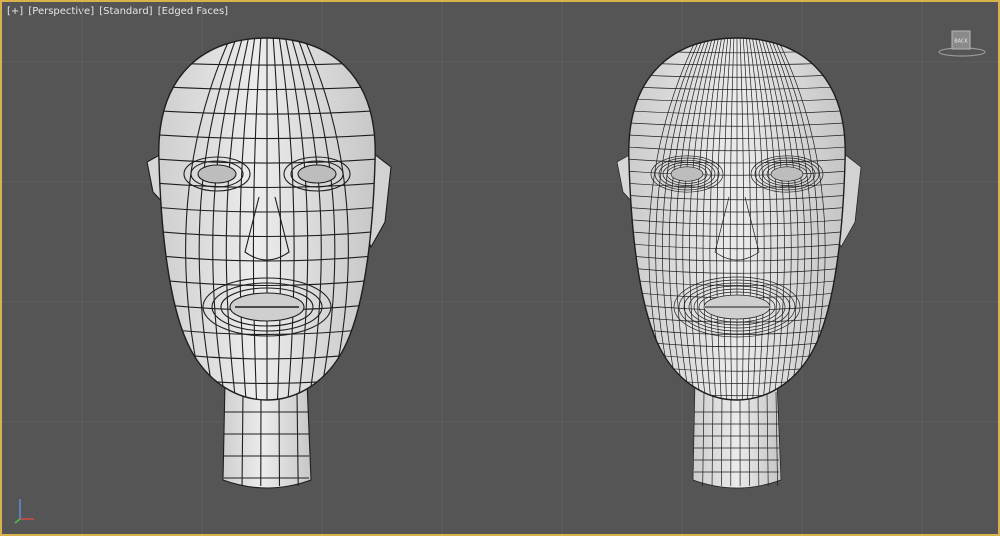 Image resolution: width=1000 pixels, height=536 pixels. What do you see at coordinates (24, 510) in the screenshot?
I see `axis-tripod-icon` at bounding box center [24, 510].